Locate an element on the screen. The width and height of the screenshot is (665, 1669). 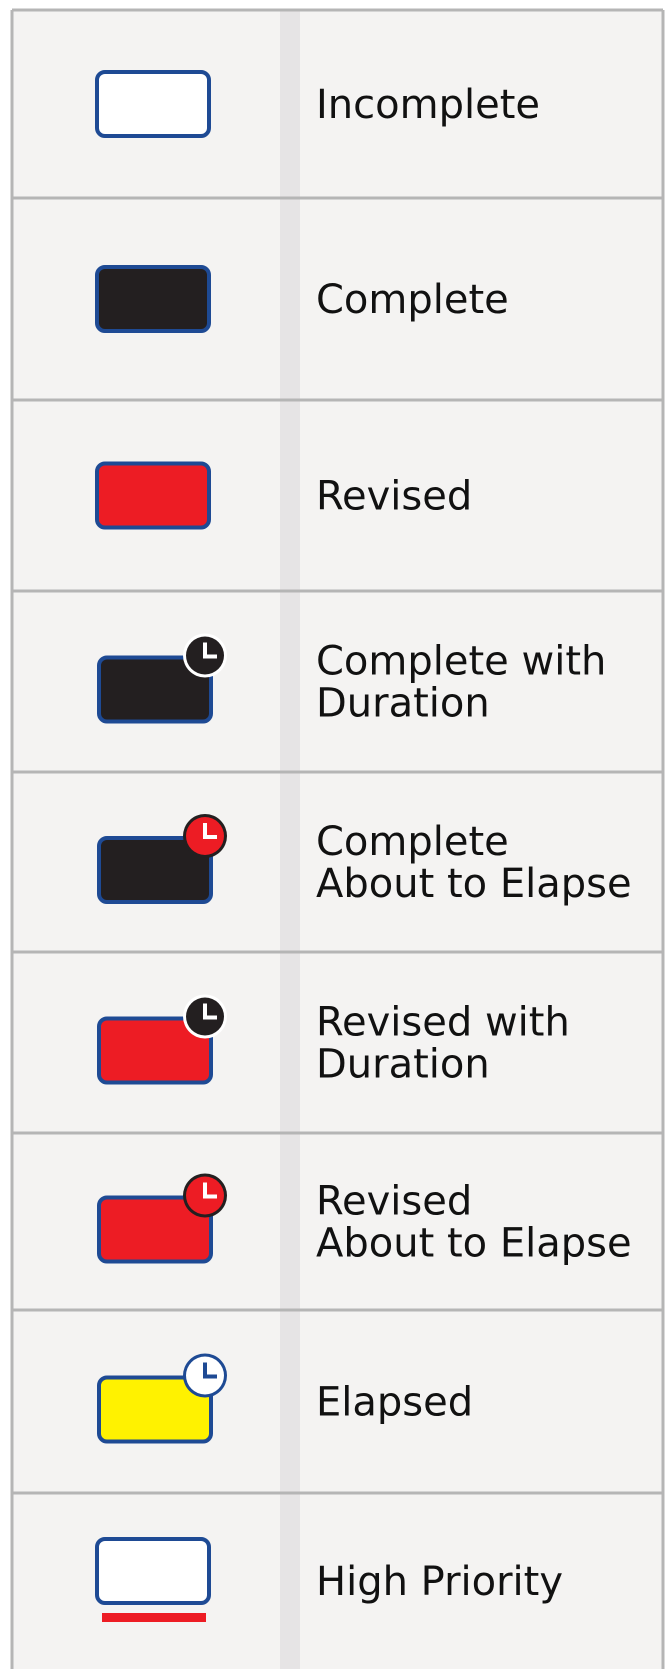
legend-label-line: Elapsed is located at coordinates (394, 1403).